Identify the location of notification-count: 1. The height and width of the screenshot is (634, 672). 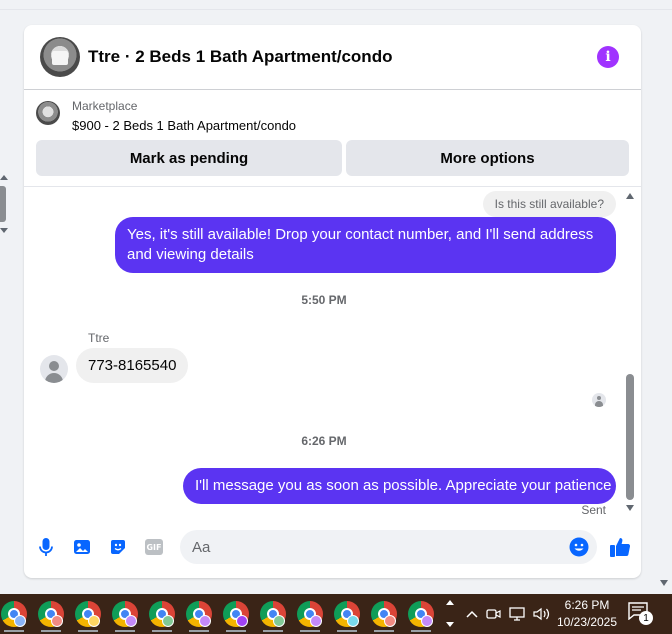
(646, 618).